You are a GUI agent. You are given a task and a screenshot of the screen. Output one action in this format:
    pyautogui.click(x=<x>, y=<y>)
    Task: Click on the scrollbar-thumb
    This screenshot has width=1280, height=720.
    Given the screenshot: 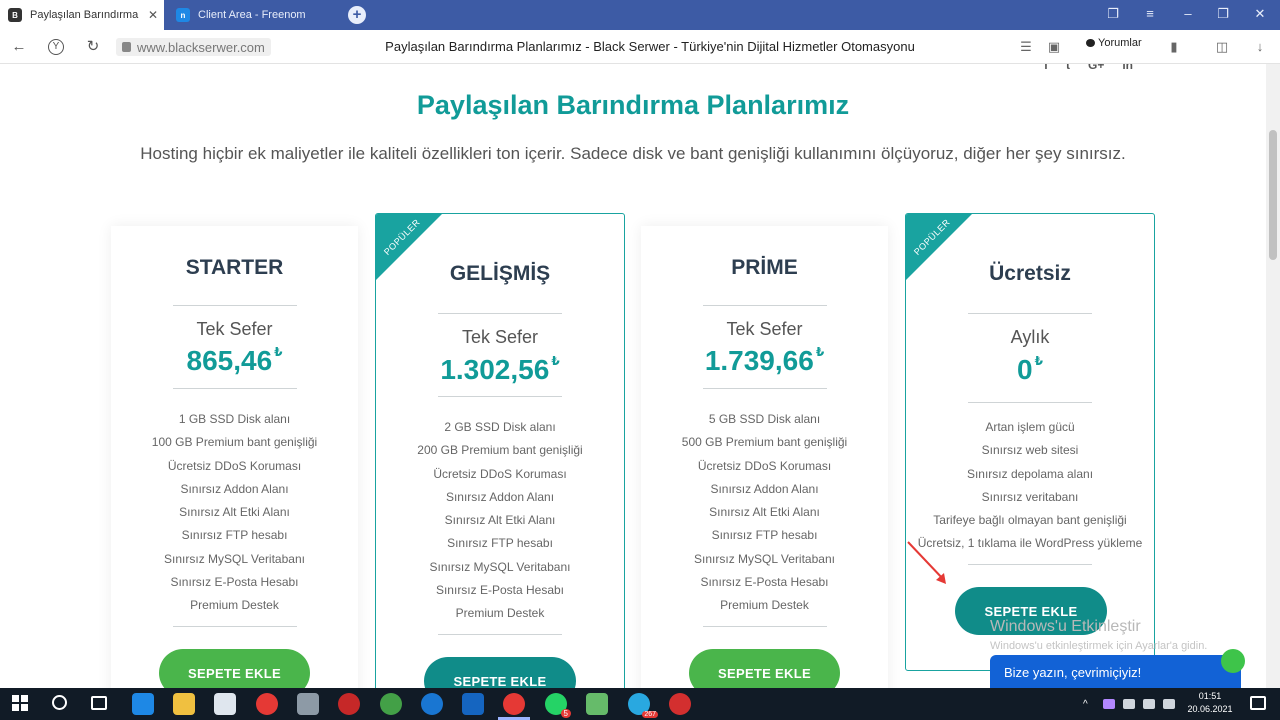 What is the action you would take?
    pyautogui.click(x=1273, y=195)
    